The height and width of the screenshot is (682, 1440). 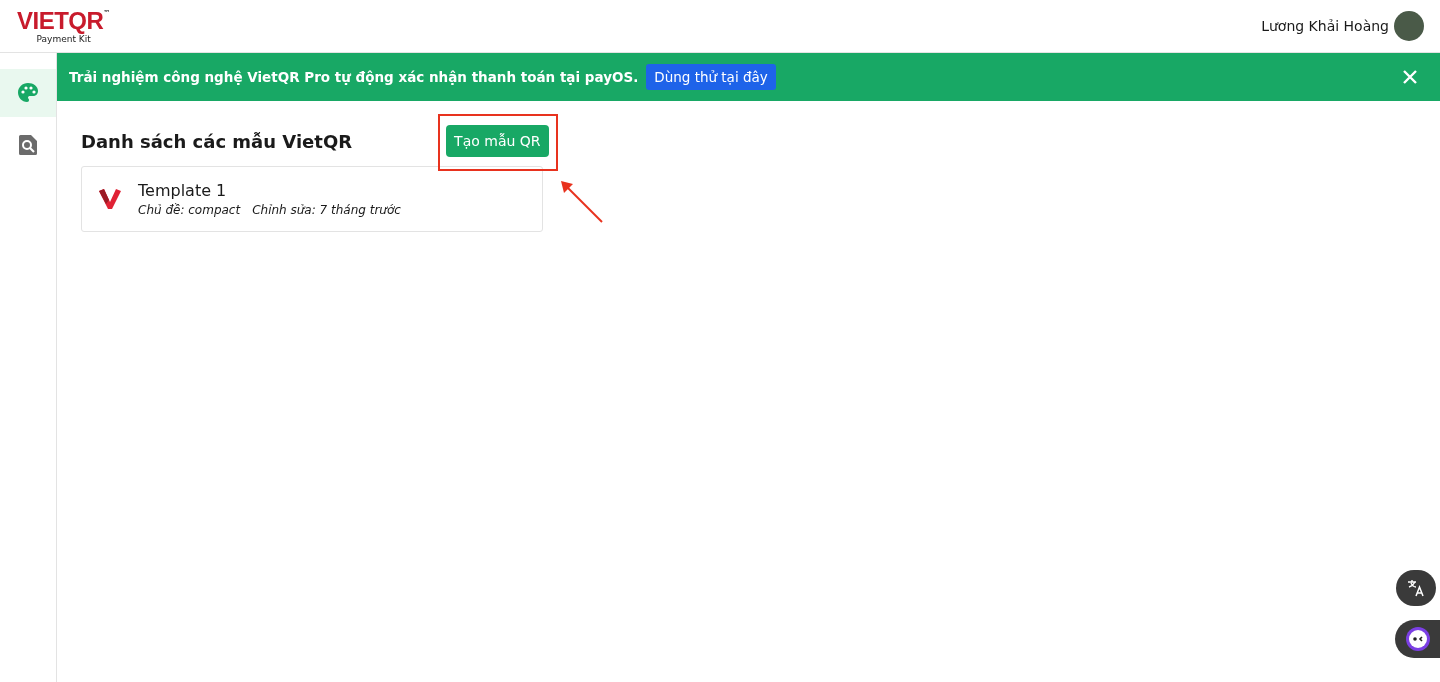 I want to click on page-title: Danh sách các mẫu VietQR, so click(x=217, y=141).